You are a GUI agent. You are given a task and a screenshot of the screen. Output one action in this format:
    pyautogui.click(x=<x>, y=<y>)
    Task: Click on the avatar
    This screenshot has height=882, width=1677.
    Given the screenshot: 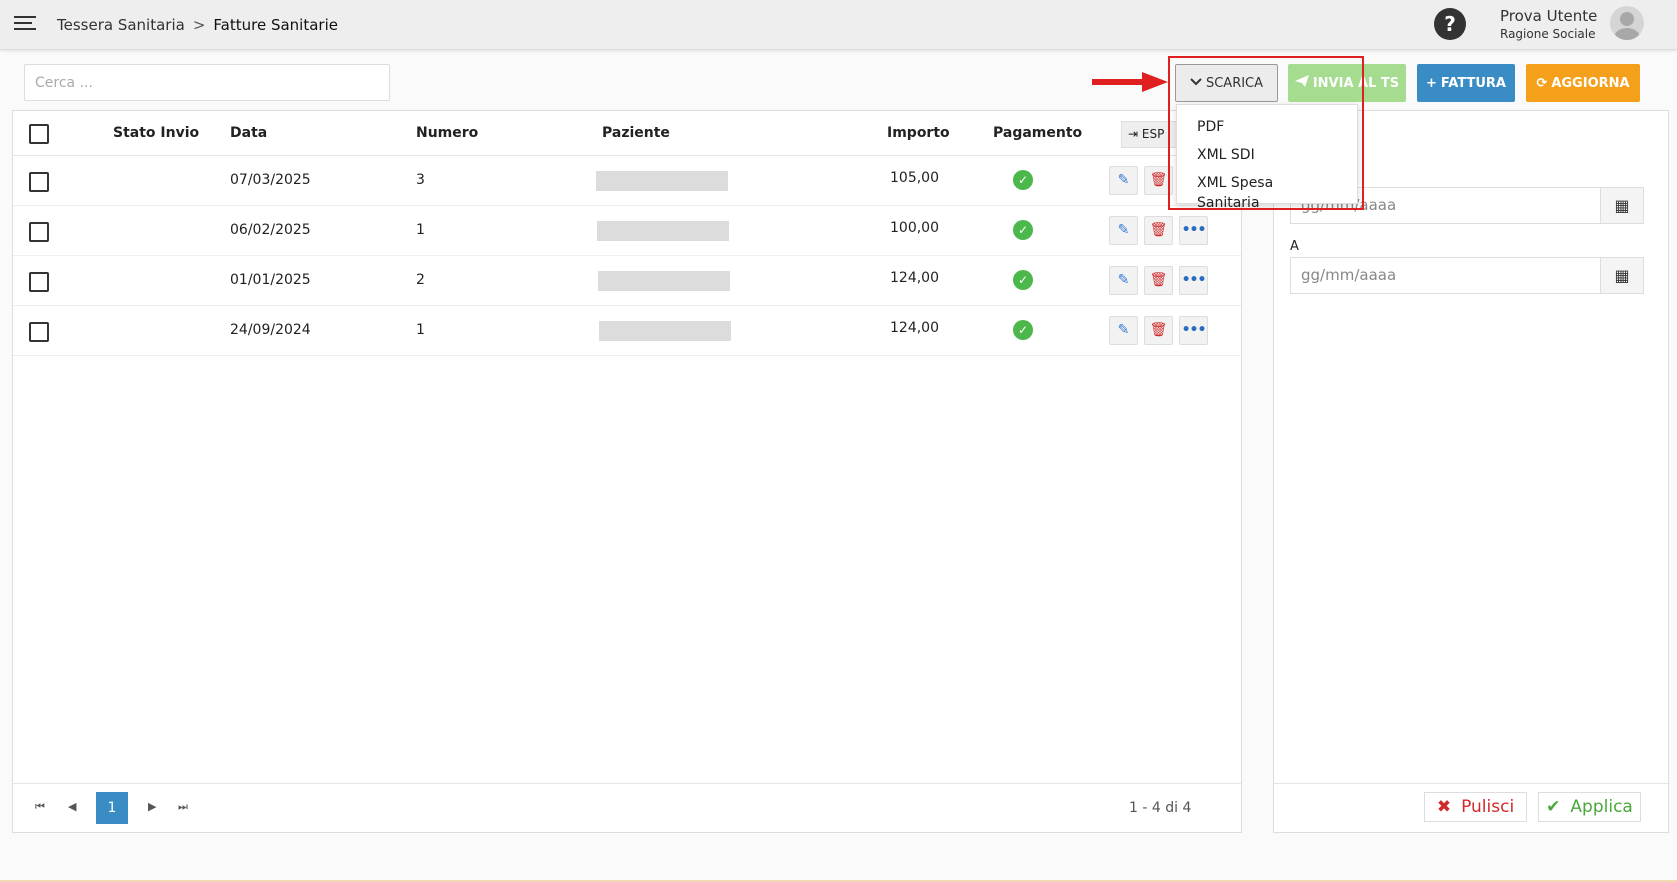 What is the action you would take?
    pyautogui.click(x=1627, y=23)
    